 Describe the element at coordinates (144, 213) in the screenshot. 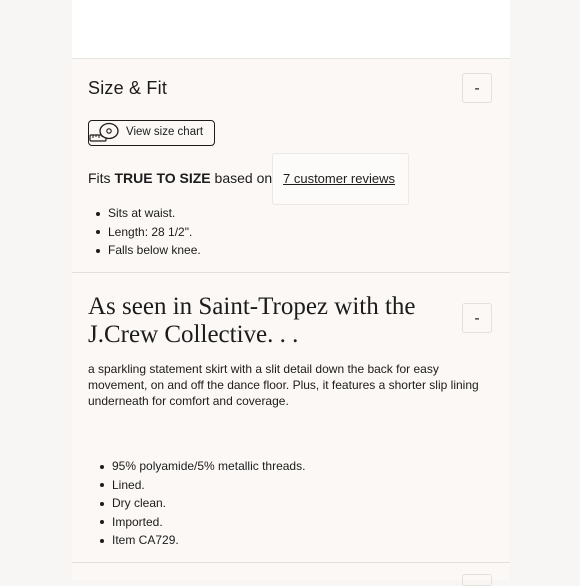

I see `list-item: Sits at waist.` at that location.